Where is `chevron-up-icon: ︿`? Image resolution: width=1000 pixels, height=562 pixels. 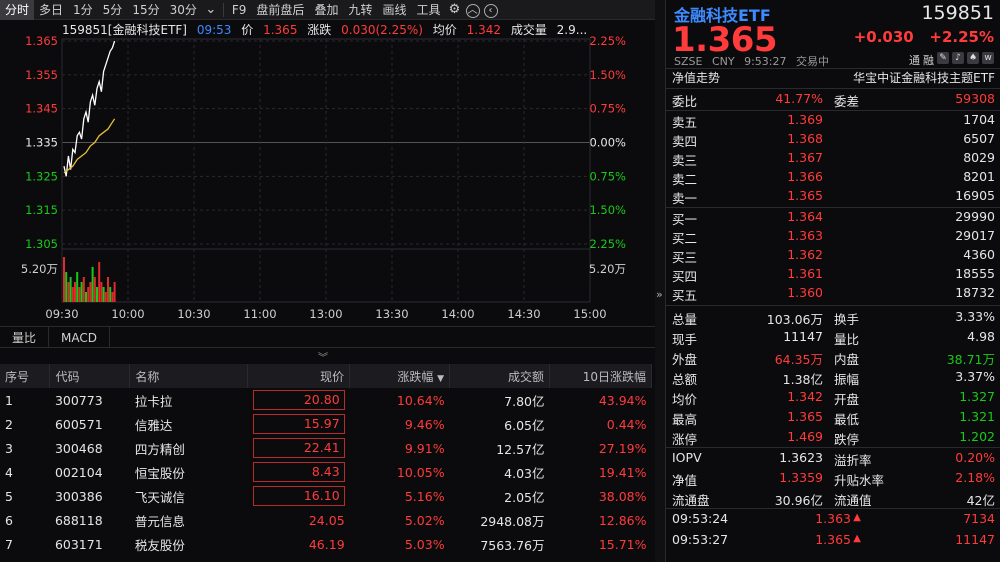 chevron-up-icon: ︿ is located at coordinates (473, 10).